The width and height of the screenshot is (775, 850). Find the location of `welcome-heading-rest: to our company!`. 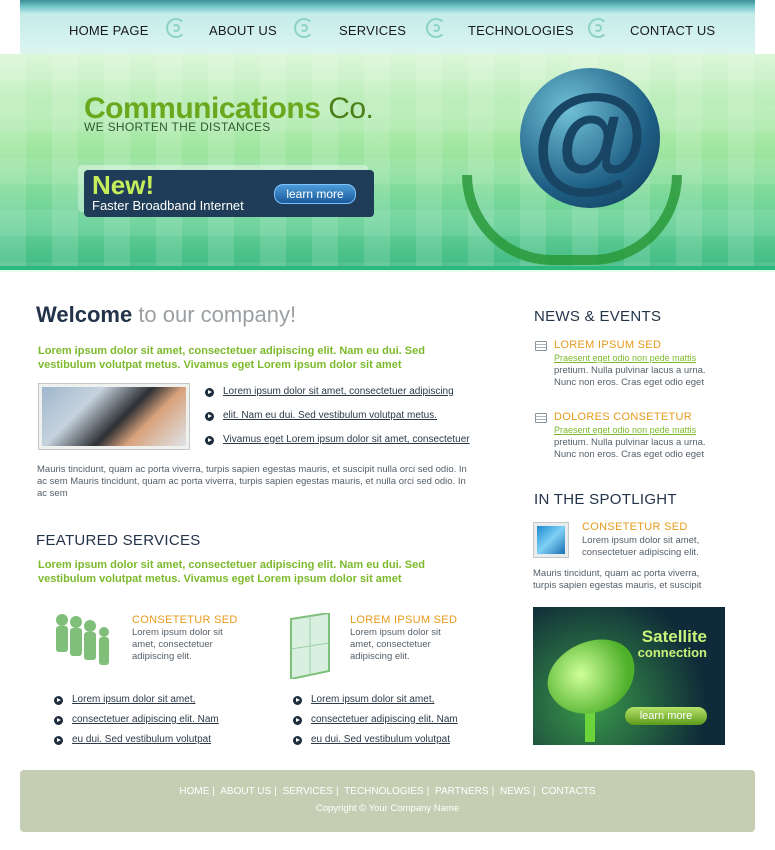

welcome-heading-rest: to our company! is located at coordinates (217, 314).